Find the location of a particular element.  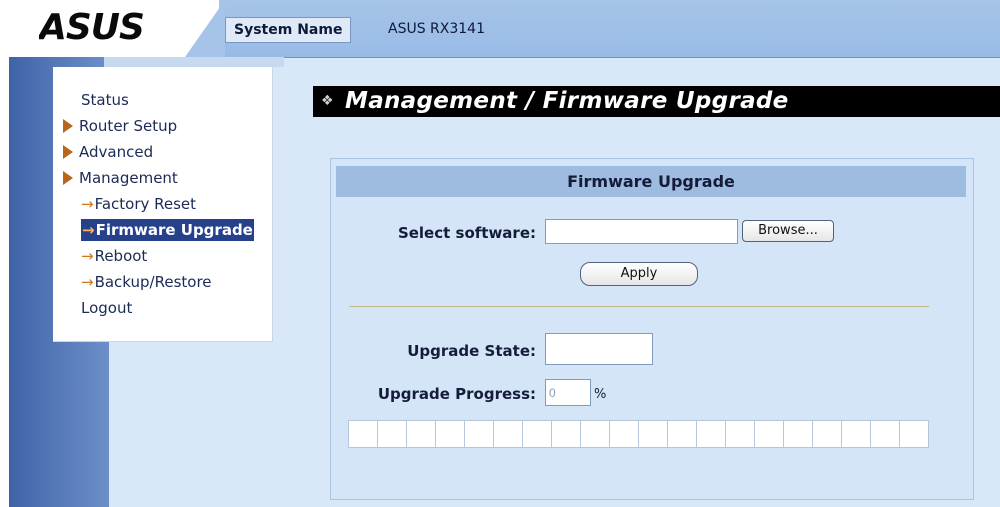

menu-item-label: Firmware Upgrade is located at coordinates (174, 230).